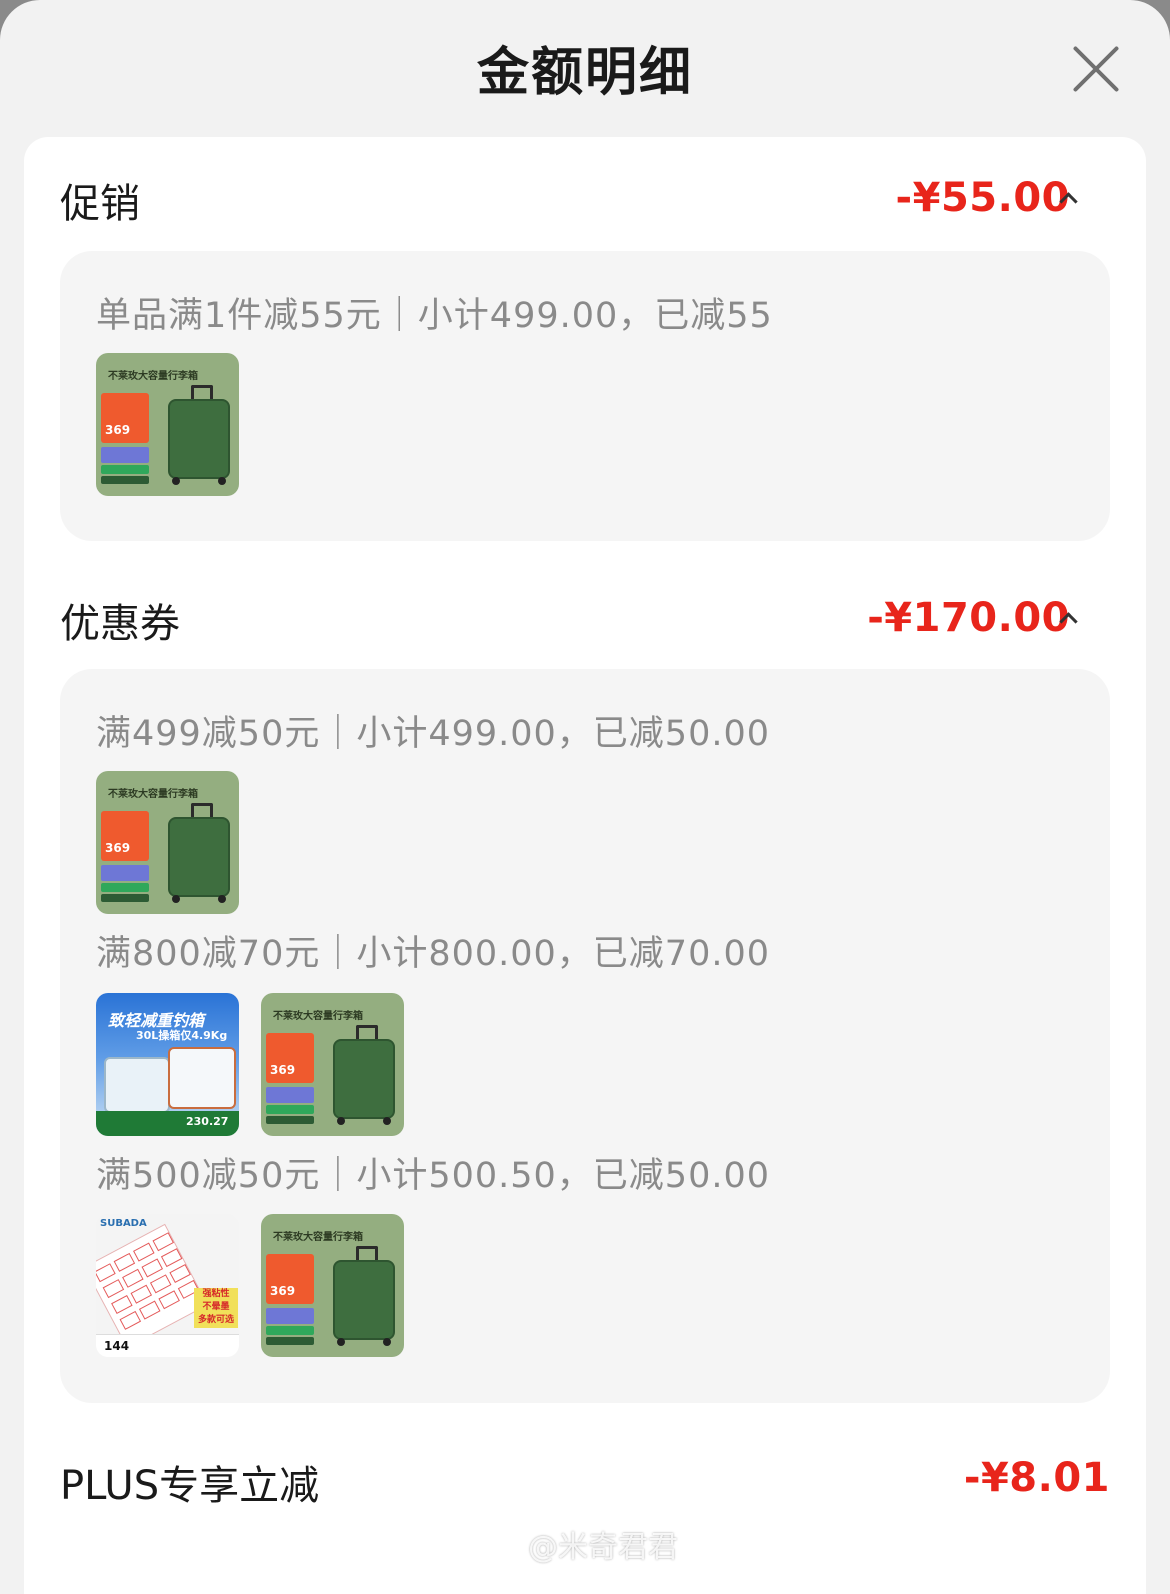 The image size is (1170, 1594). What do you see at coordinates (137, 1085) in the screenshot?
I see `fishbox-image-left` at bounding box center [137, 1085].